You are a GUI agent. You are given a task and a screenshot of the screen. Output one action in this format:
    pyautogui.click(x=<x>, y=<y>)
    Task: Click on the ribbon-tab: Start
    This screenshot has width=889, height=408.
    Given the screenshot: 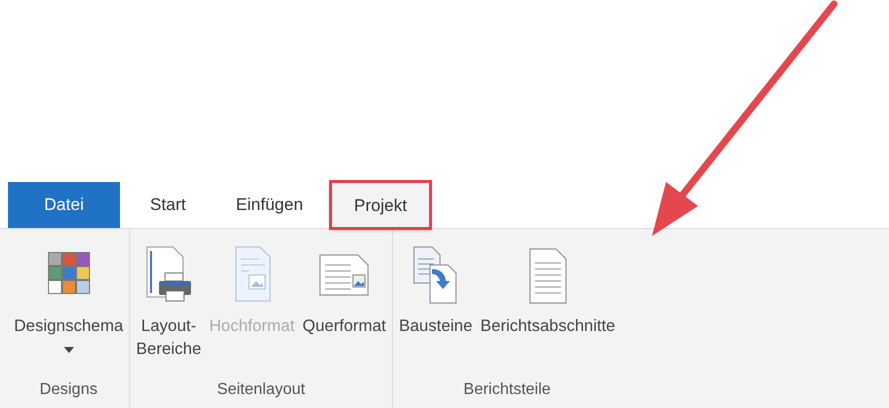 What is the action you would take?
    pyautogui.click(x=168, y=205)
    